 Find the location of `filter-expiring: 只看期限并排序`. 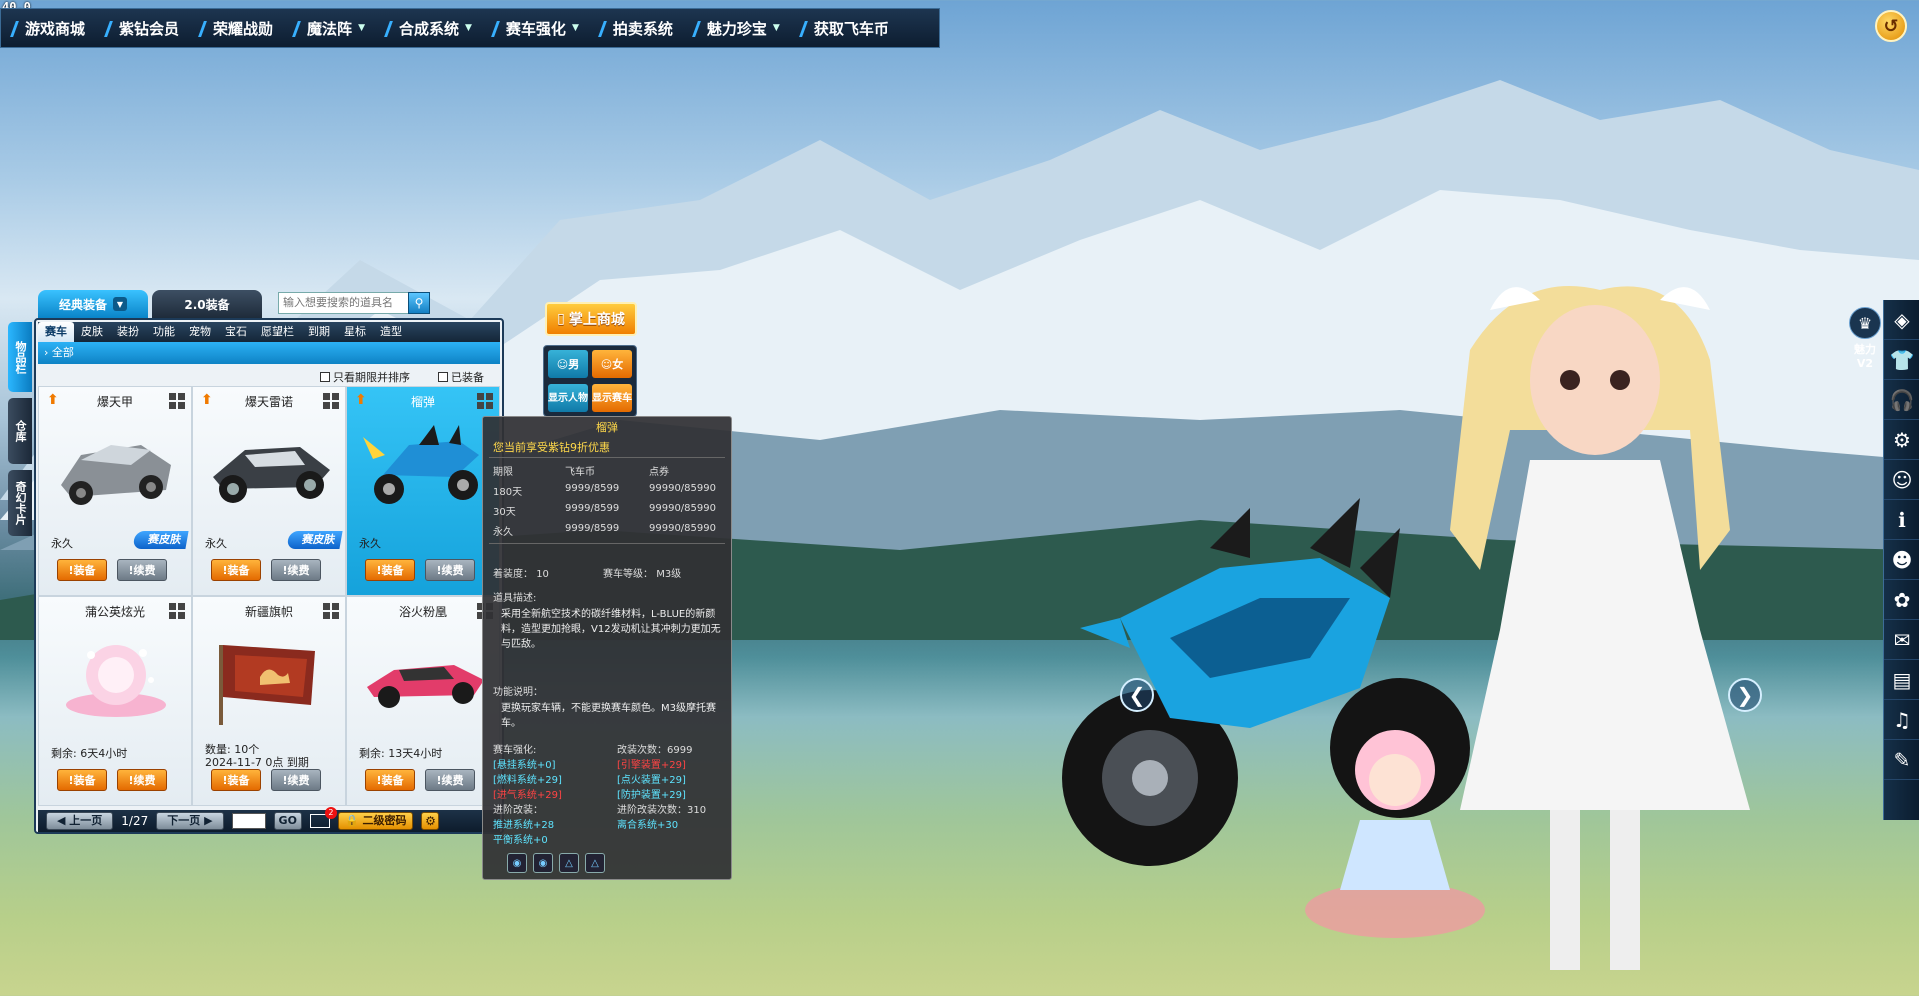

filter-expiring: 只看期限并排序 is located at coordinates (365, 377).